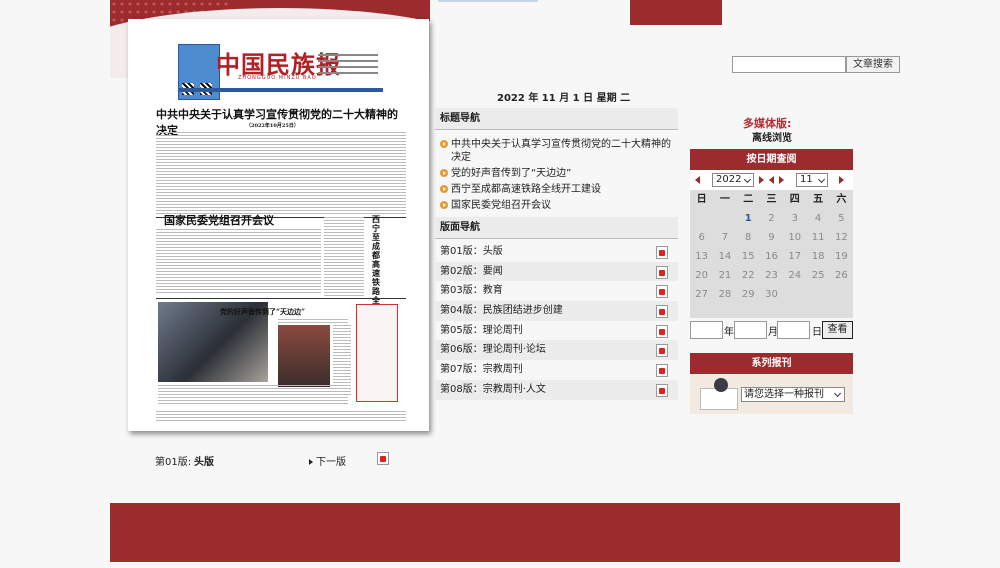  I want to click on calendar-day: 16, so click(771, 256).